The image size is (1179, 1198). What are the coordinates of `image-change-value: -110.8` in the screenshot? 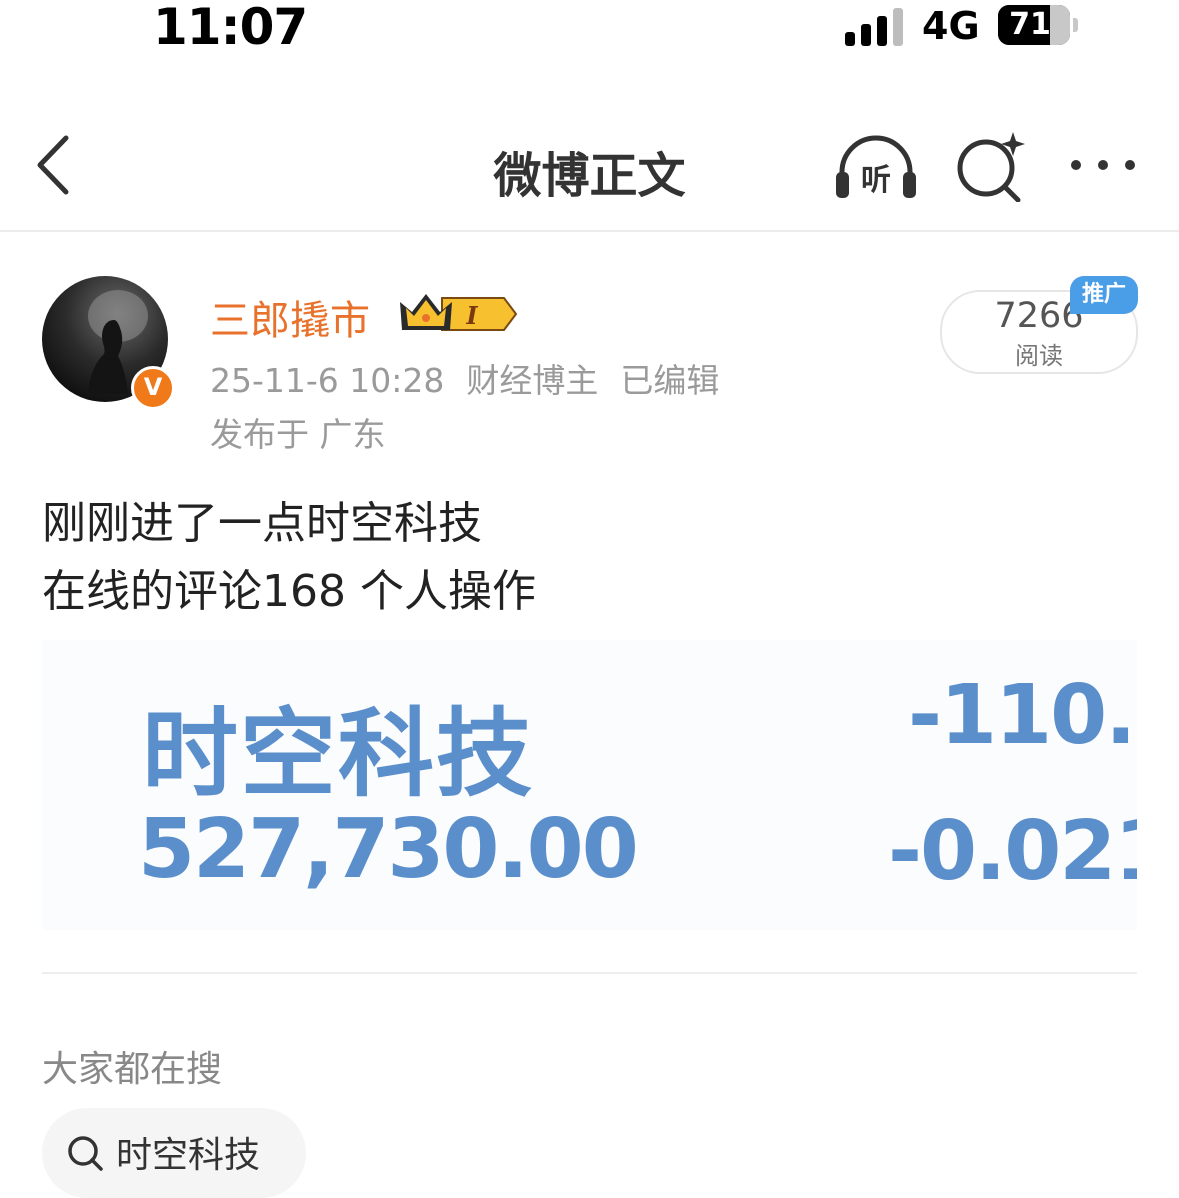 It's located at (1022, 715).